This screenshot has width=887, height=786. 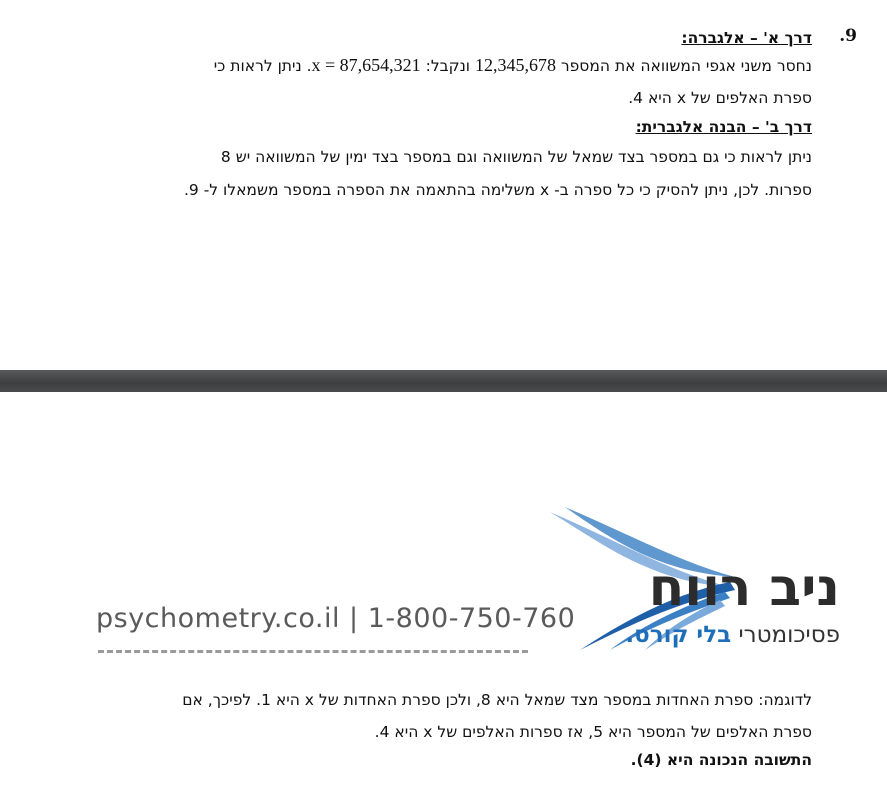 What do you see at coordinates (313, 651) in the screenshot?
I see `dashed-rule` at bounding box center [313, 651].